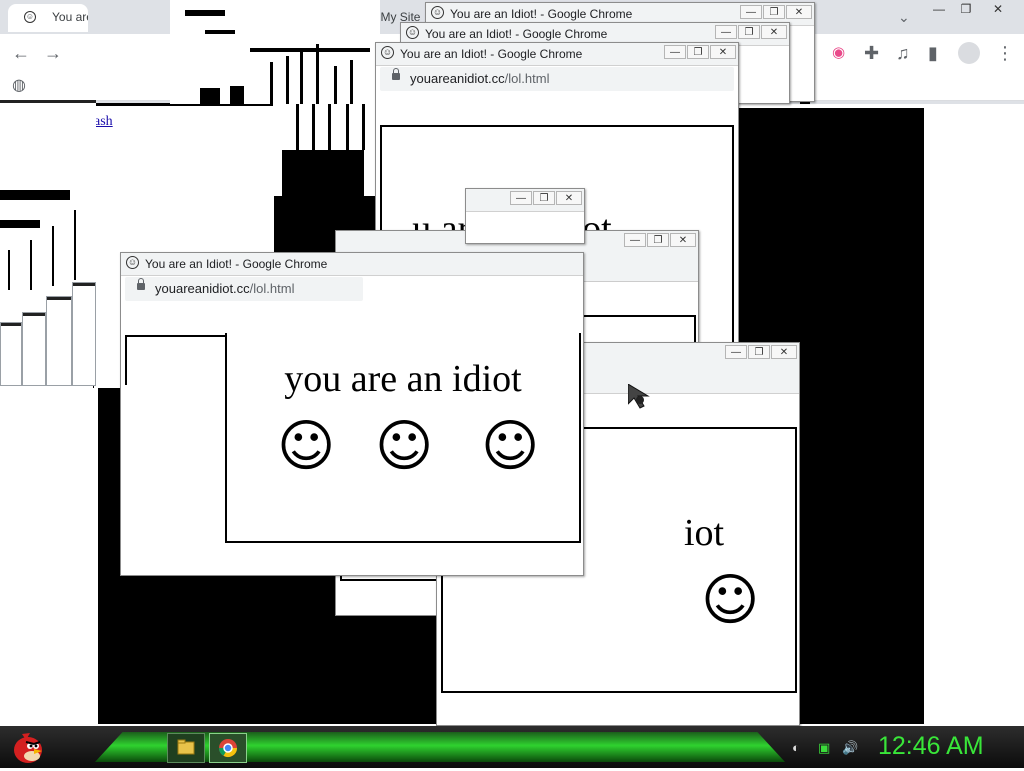  I want to click on back-icon: ←, so click(21, 53).